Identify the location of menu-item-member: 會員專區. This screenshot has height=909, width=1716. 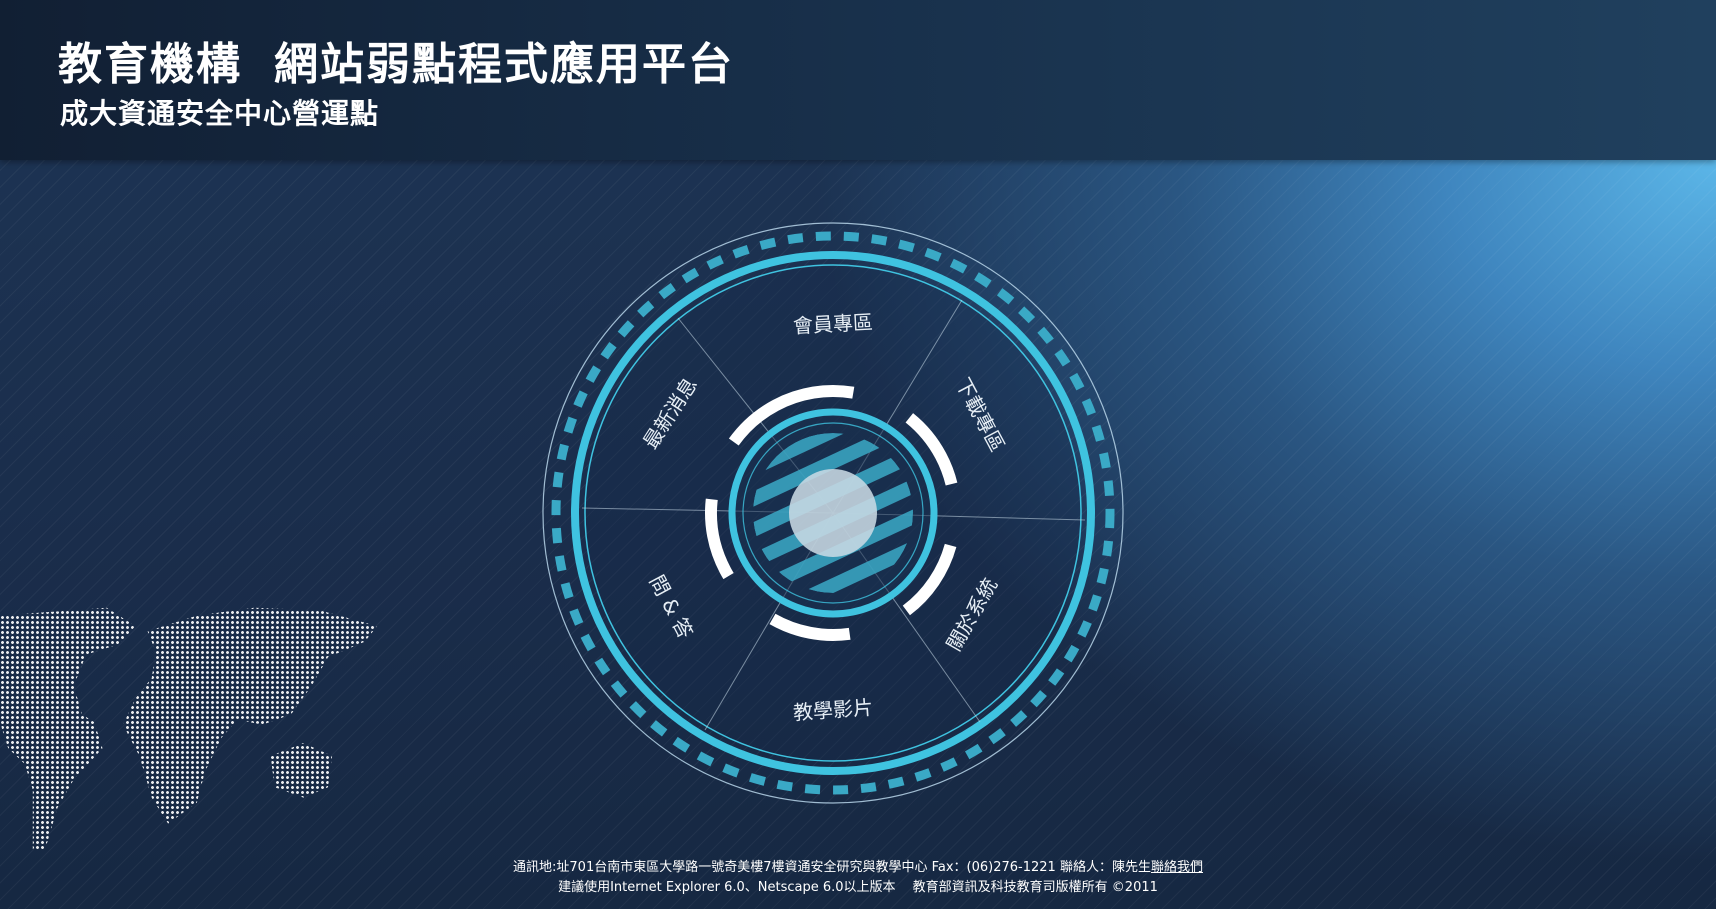
(832, 324).